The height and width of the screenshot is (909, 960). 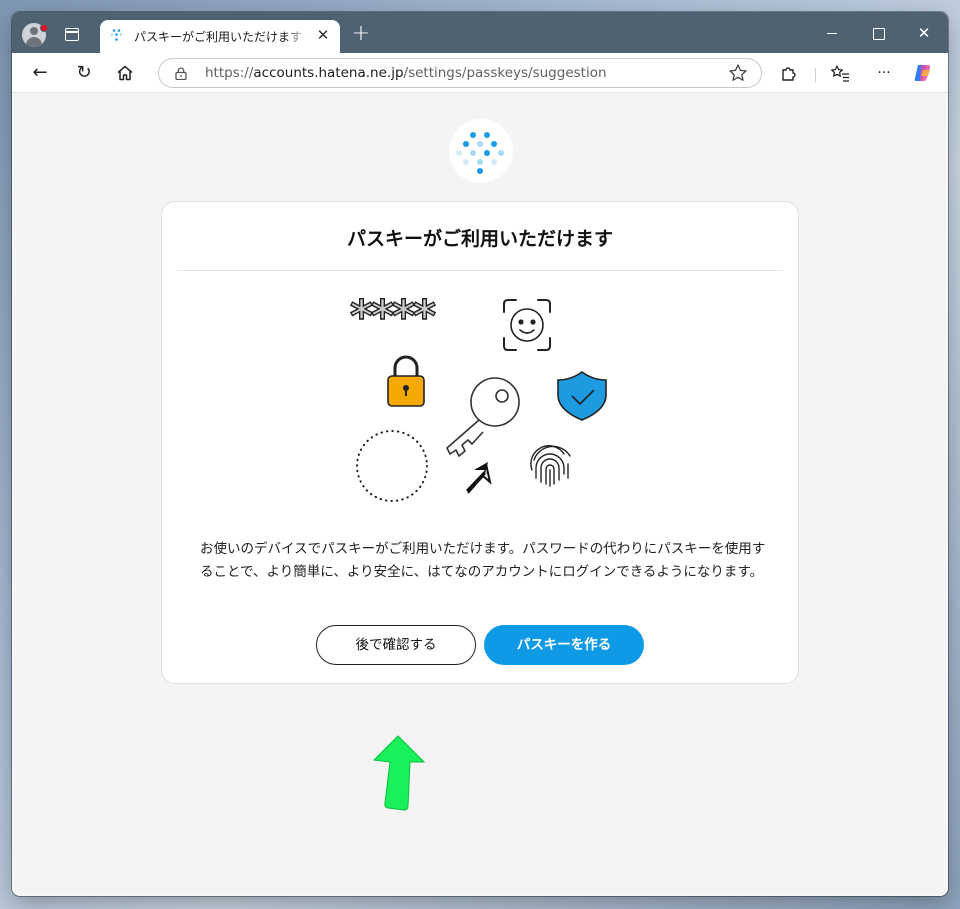 I want to click on hatena-logo, so click(x=481, y=151).